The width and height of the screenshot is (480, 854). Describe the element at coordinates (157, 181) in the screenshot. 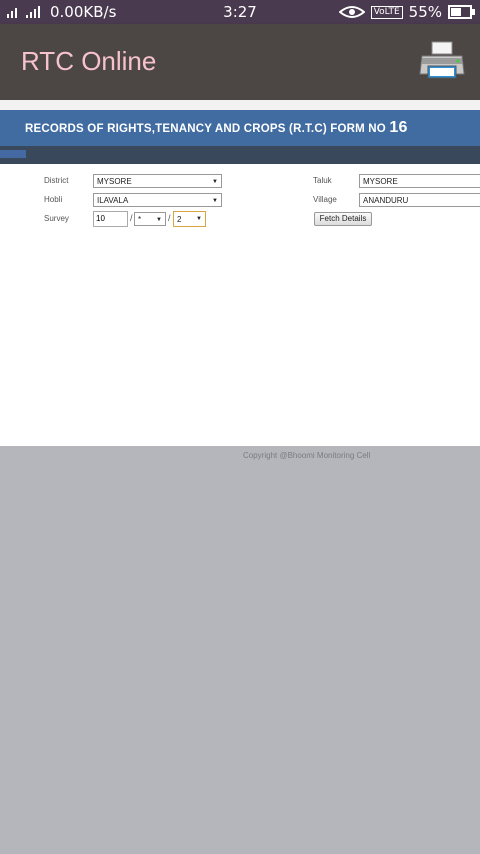

I see `district-select: MYSORE ▼` at that location.